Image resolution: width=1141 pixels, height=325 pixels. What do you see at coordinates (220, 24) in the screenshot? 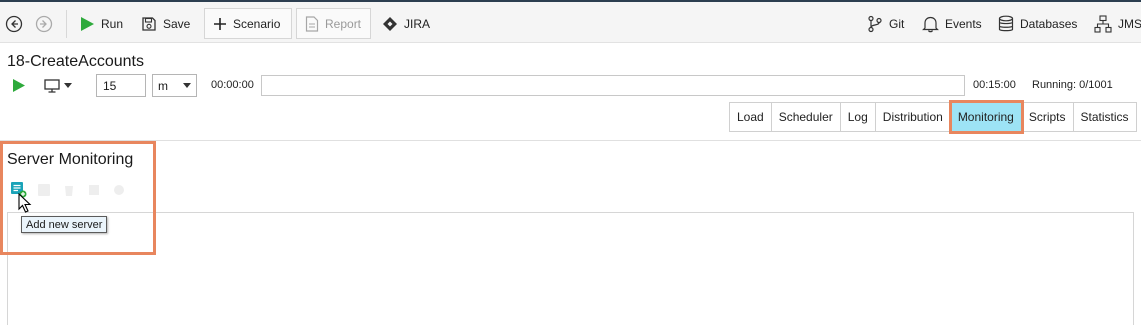
I see `plus-icon` at bounding box center [220, 24].